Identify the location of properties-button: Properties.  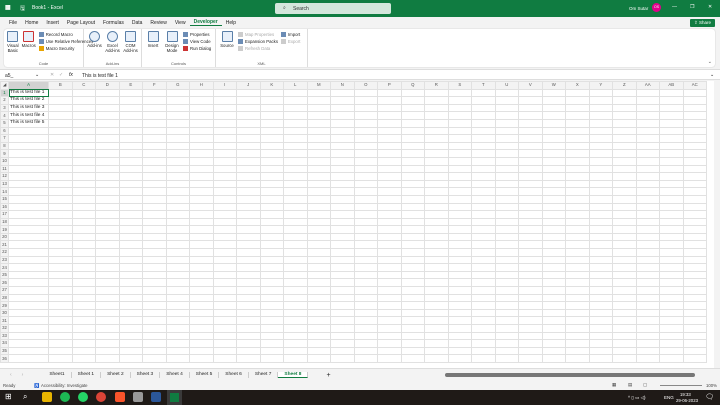
(197, 34).